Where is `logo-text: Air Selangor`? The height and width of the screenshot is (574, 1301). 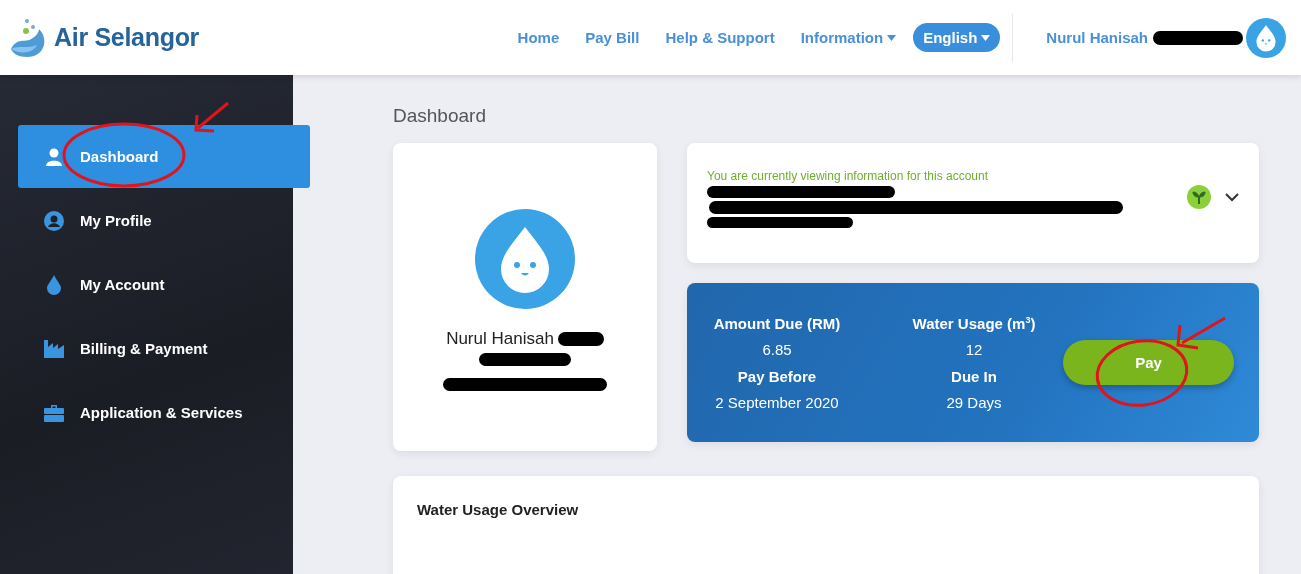 logo-text: Air Selangor is located at coordinates (127, 37).